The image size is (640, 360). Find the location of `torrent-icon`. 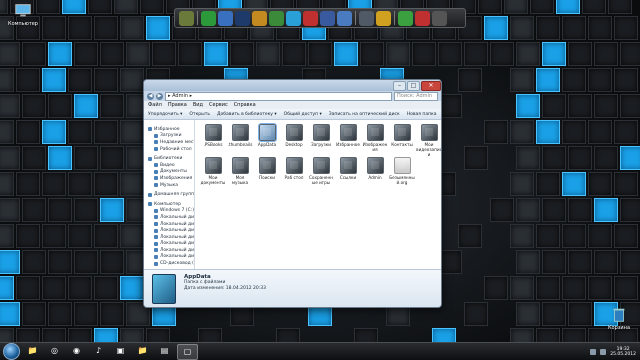

torrent-icon is located at coordinates (276, 18).